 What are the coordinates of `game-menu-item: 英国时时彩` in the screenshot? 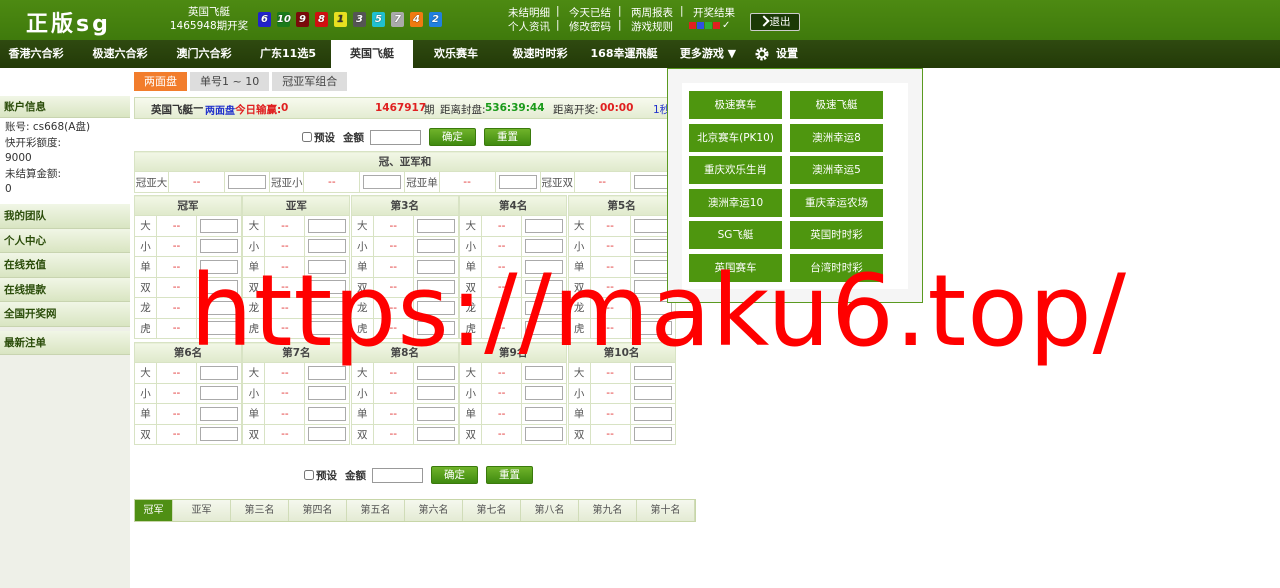 It's located at (836, 235).